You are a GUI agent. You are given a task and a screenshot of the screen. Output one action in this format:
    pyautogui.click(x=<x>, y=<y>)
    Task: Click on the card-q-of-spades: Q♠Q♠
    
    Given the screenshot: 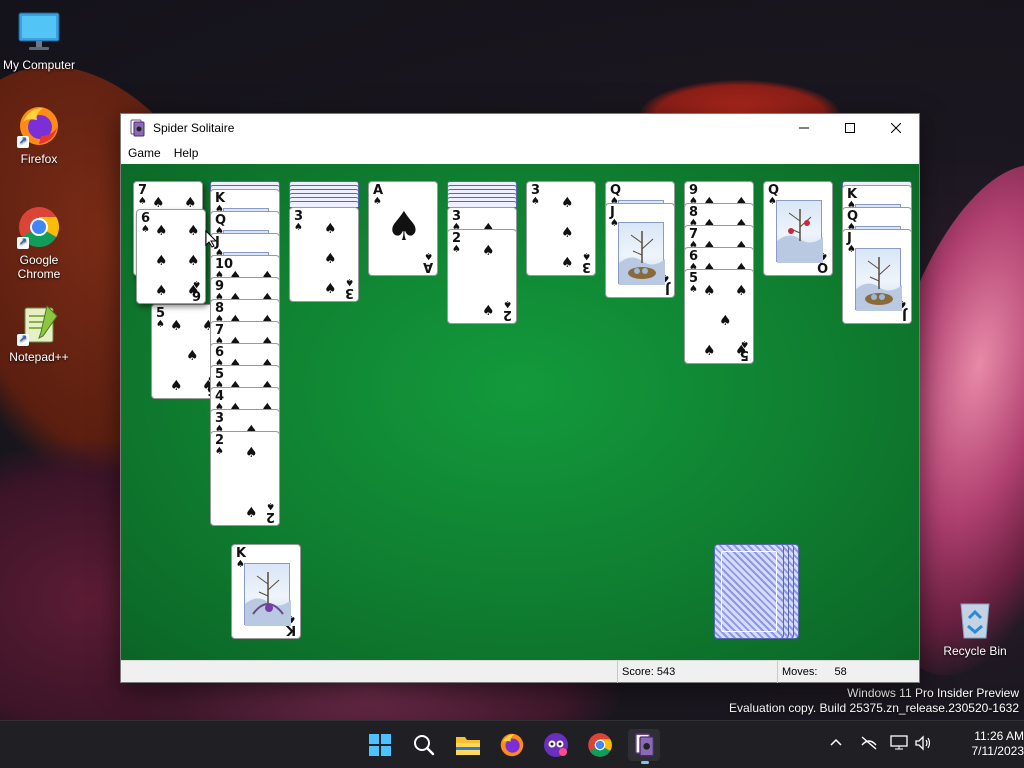 What is the action you would take?
    pyautogui.click(x=798, y=228)
    